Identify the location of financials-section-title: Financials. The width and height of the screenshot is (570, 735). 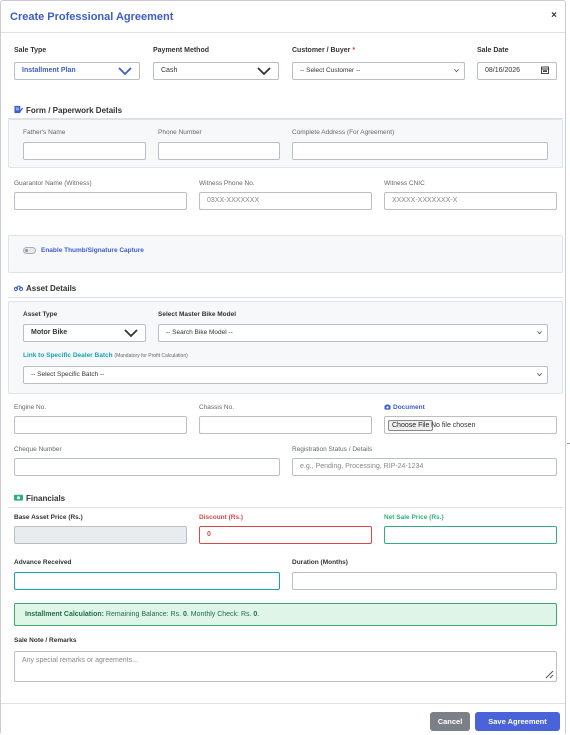
(39, 498).